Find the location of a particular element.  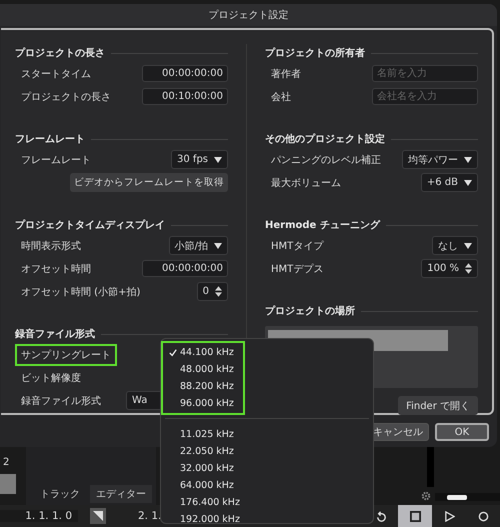

field-label: HMTタイプ is located at coordinates (297, 247).